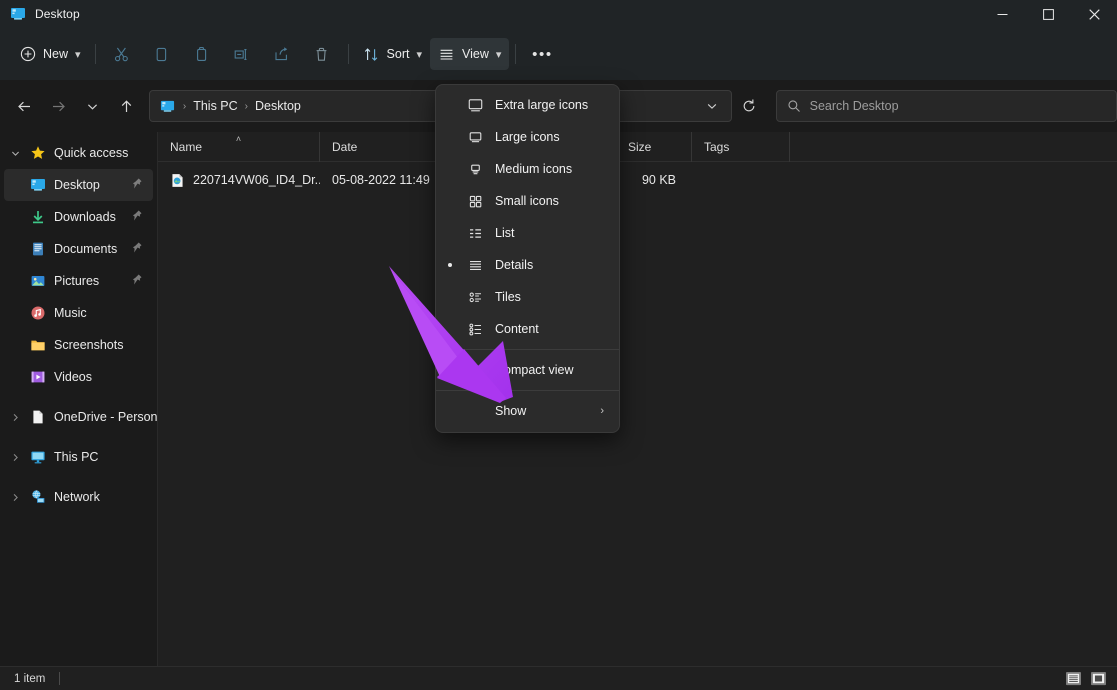  I want to click on large-icons-view-button, so click(1098, 679).